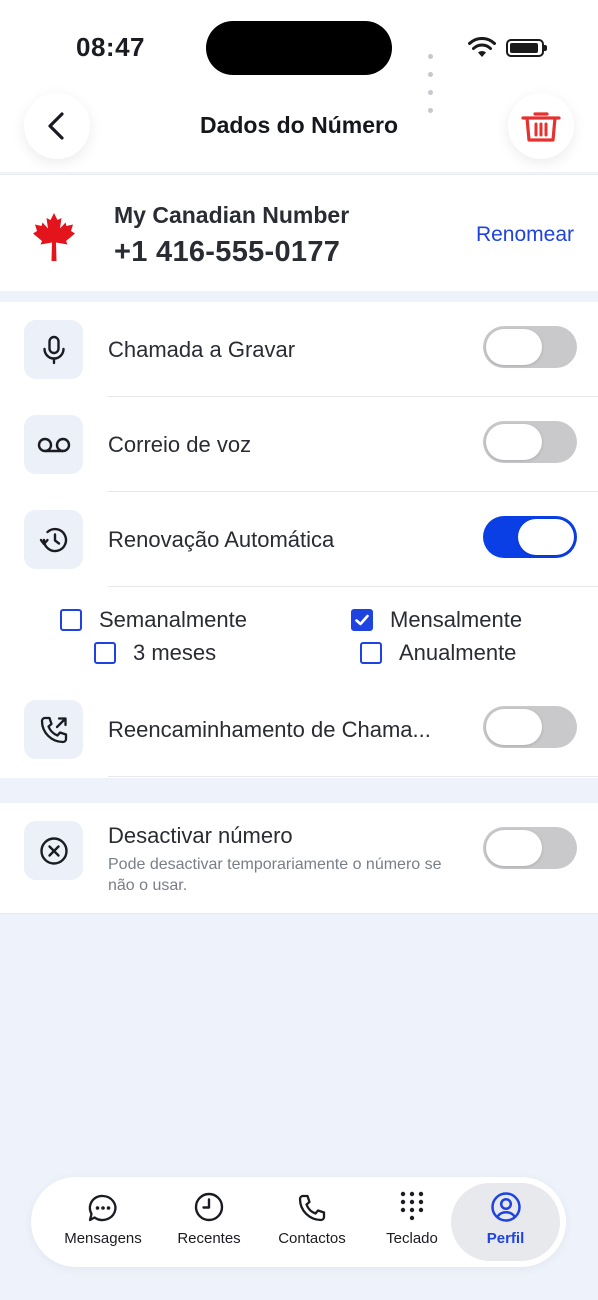 Image resolution: width=598 pixels, height=1300 pixels. What do you see at coordinates (180, 444) in the screenshot?
I see `voicemail-label: Correio de voz` at bounding box center [180, 444].